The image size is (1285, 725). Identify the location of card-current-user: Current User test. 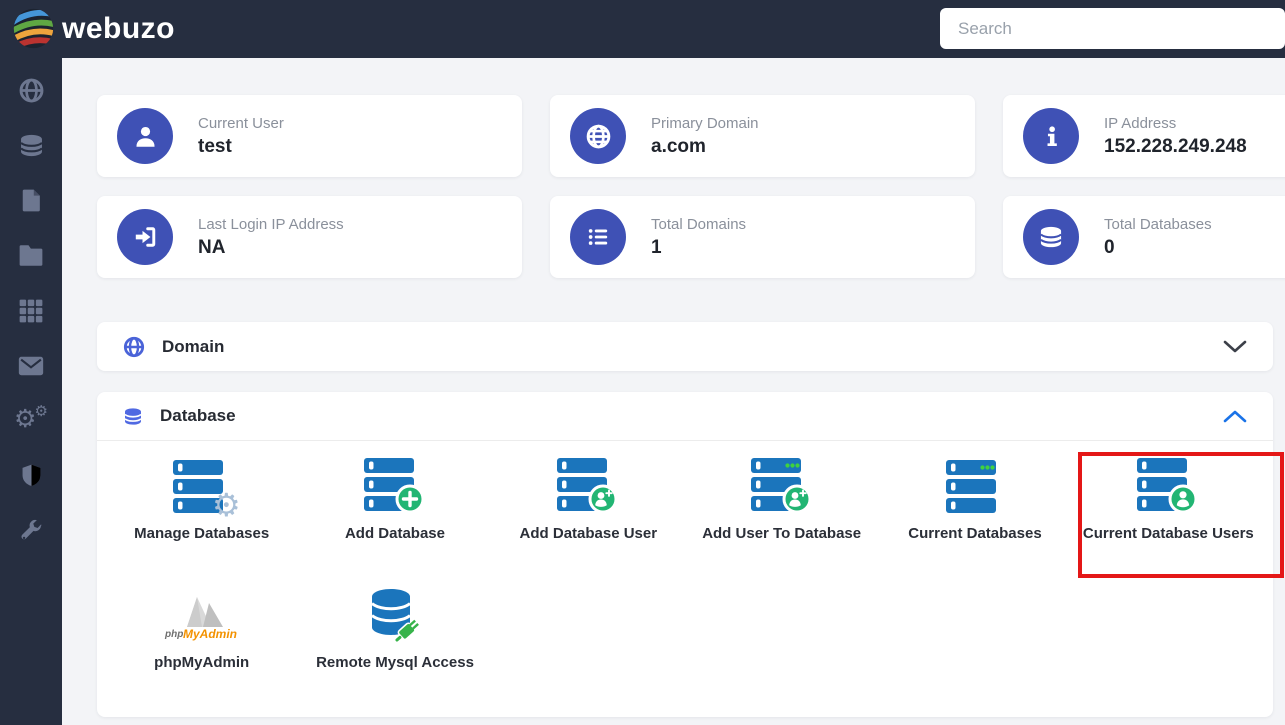
(309, 136).